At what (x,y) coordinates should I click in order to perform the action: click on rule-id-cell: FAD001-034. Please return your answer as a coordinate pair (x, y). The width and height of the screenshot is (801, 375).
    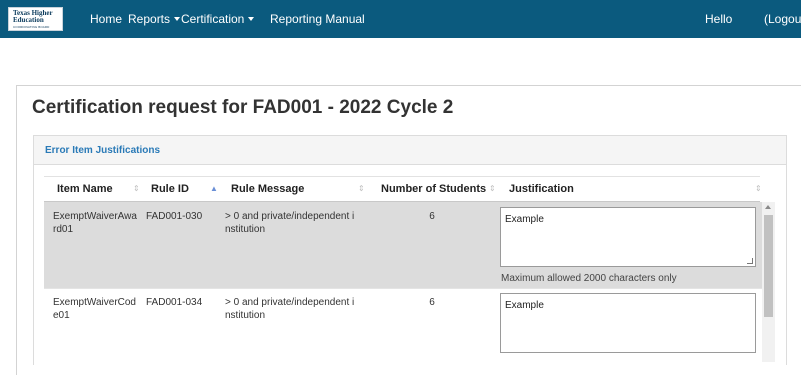
    Looking at the image, I should click on (174, 302).